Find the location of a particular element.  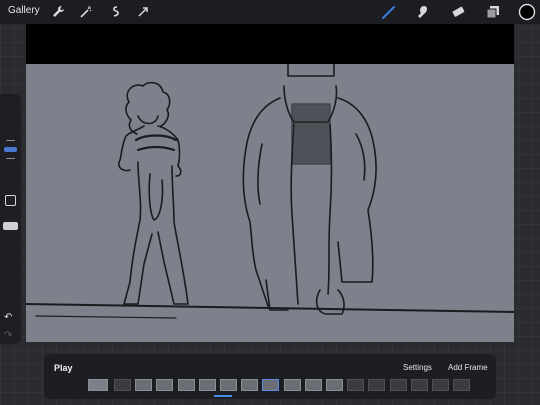

add-frame-button: Add Frame is located at coordinates (468, 367).